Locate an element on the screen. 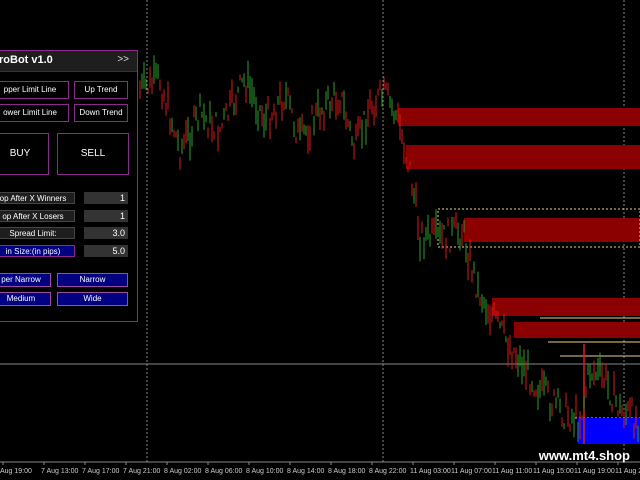 The height and width of the screenshot is (480, 640). x-axis-label: 11 Aug 07:00 is located at coordinates (471, 471).